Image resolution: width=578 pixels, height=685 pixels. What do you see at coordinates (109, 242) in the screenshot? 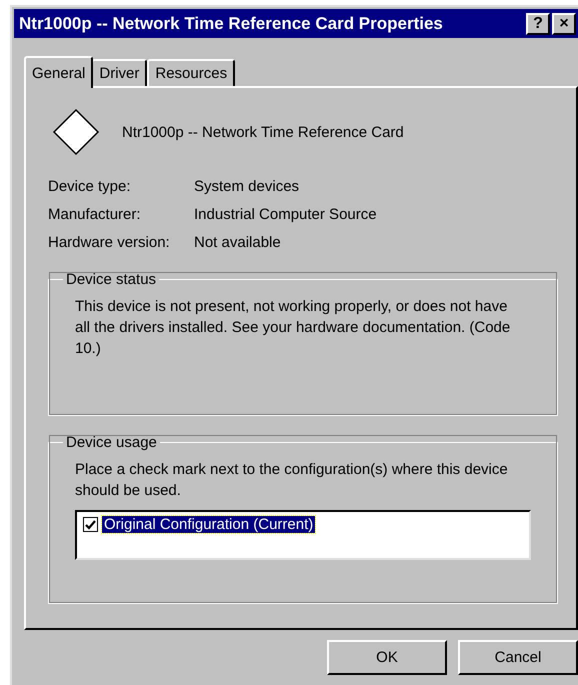
I see `property-label: Hardware version:` at bounding box center [109, 242].